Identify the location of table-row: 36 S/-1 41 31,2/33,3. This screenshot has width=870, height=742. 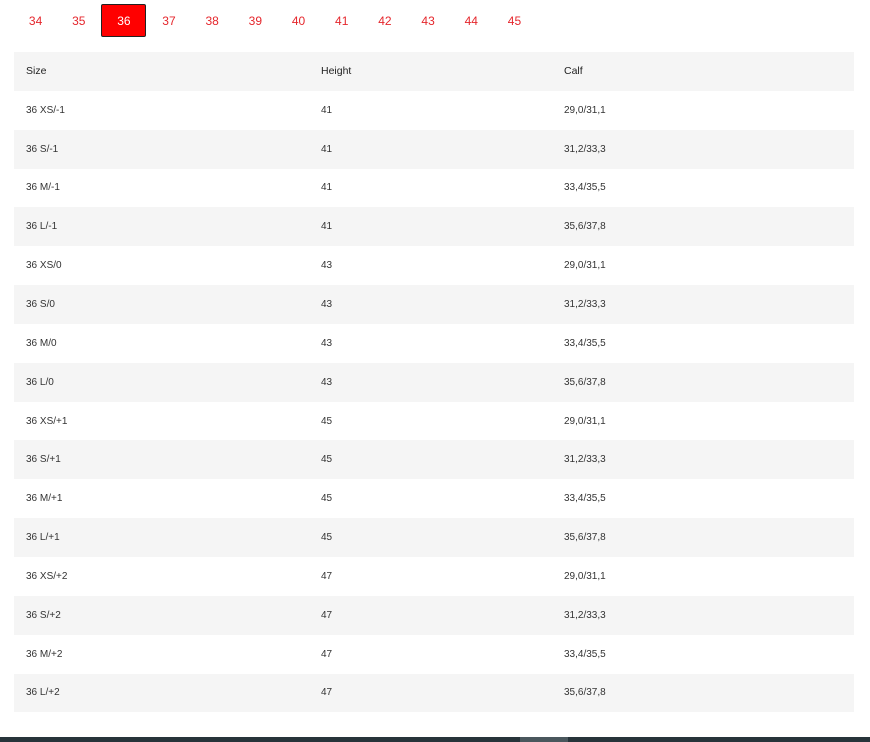
(434, 149).